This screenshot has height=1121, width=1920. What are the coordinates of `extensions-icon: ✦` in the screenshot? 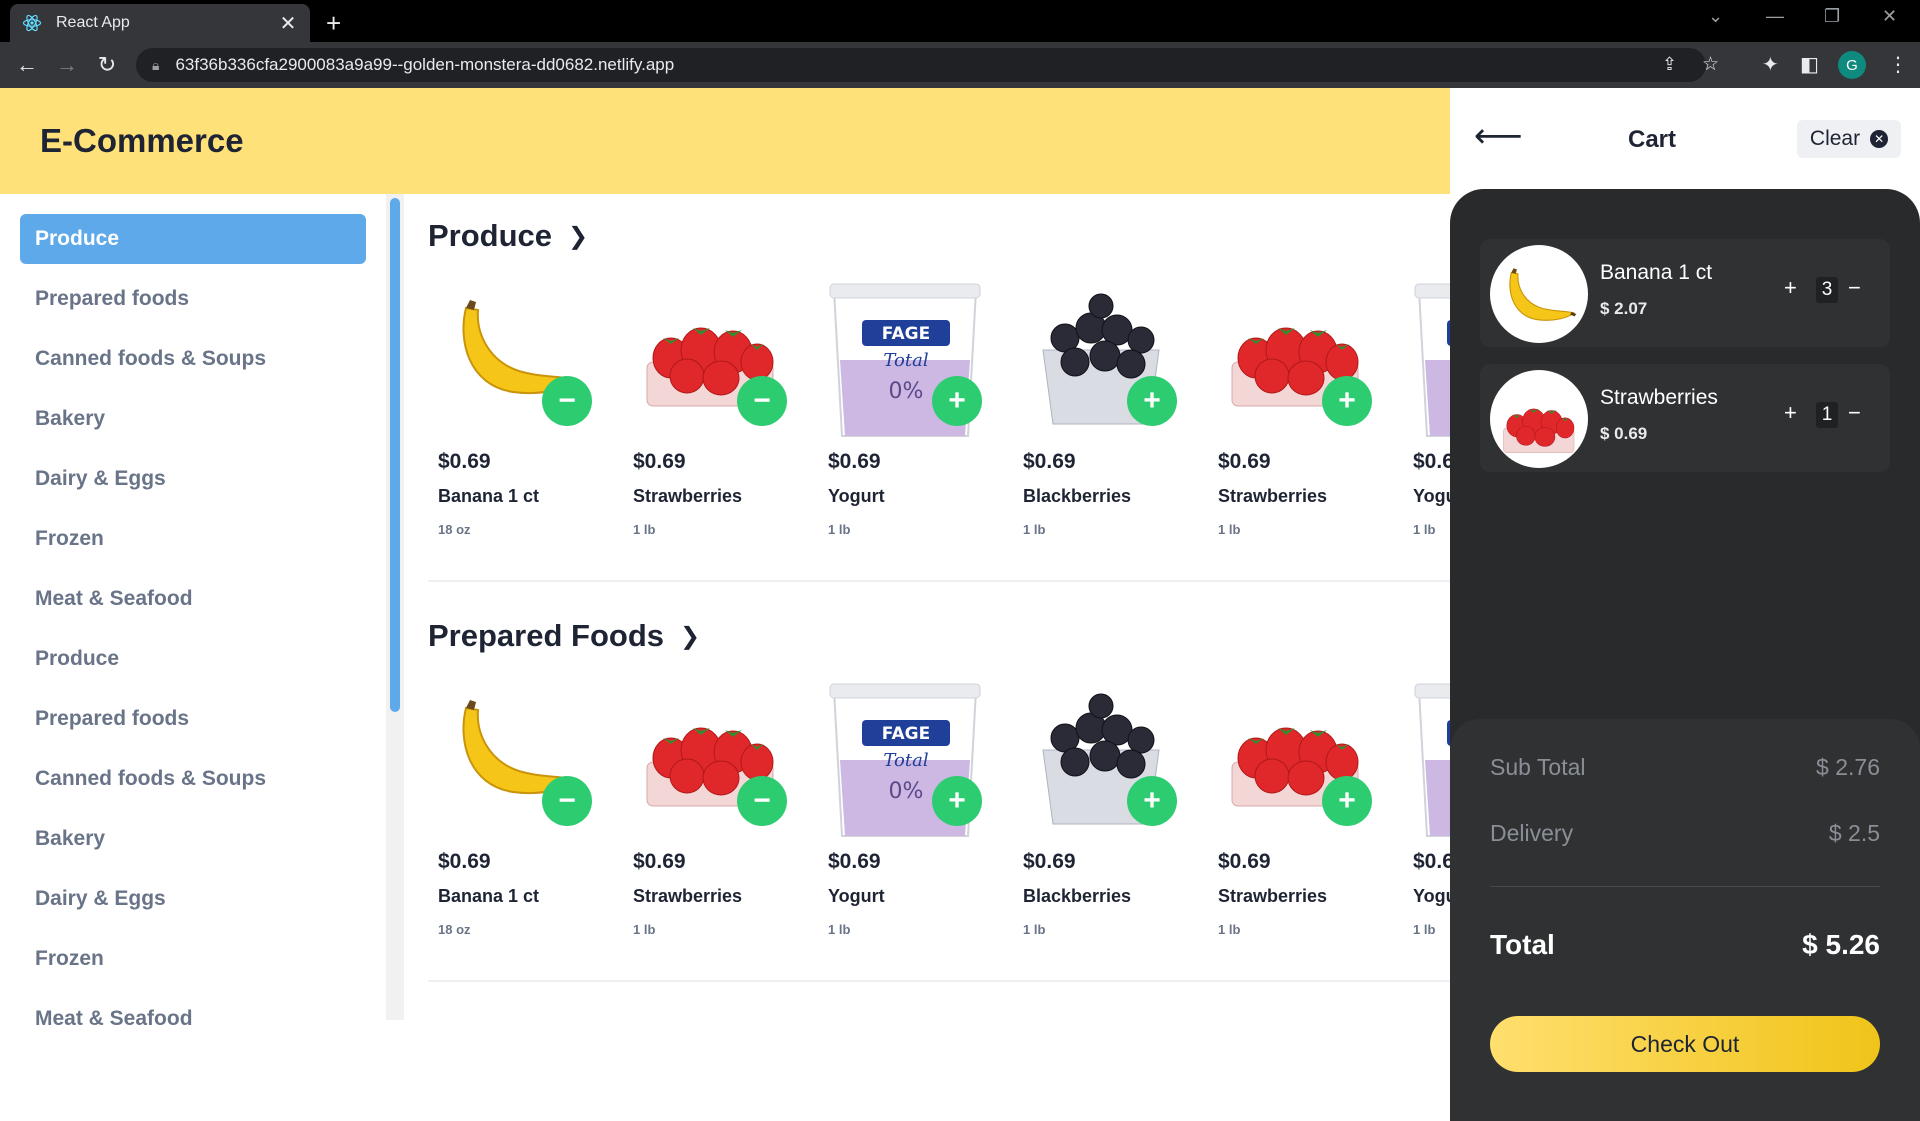 It's located at (1770, 64).